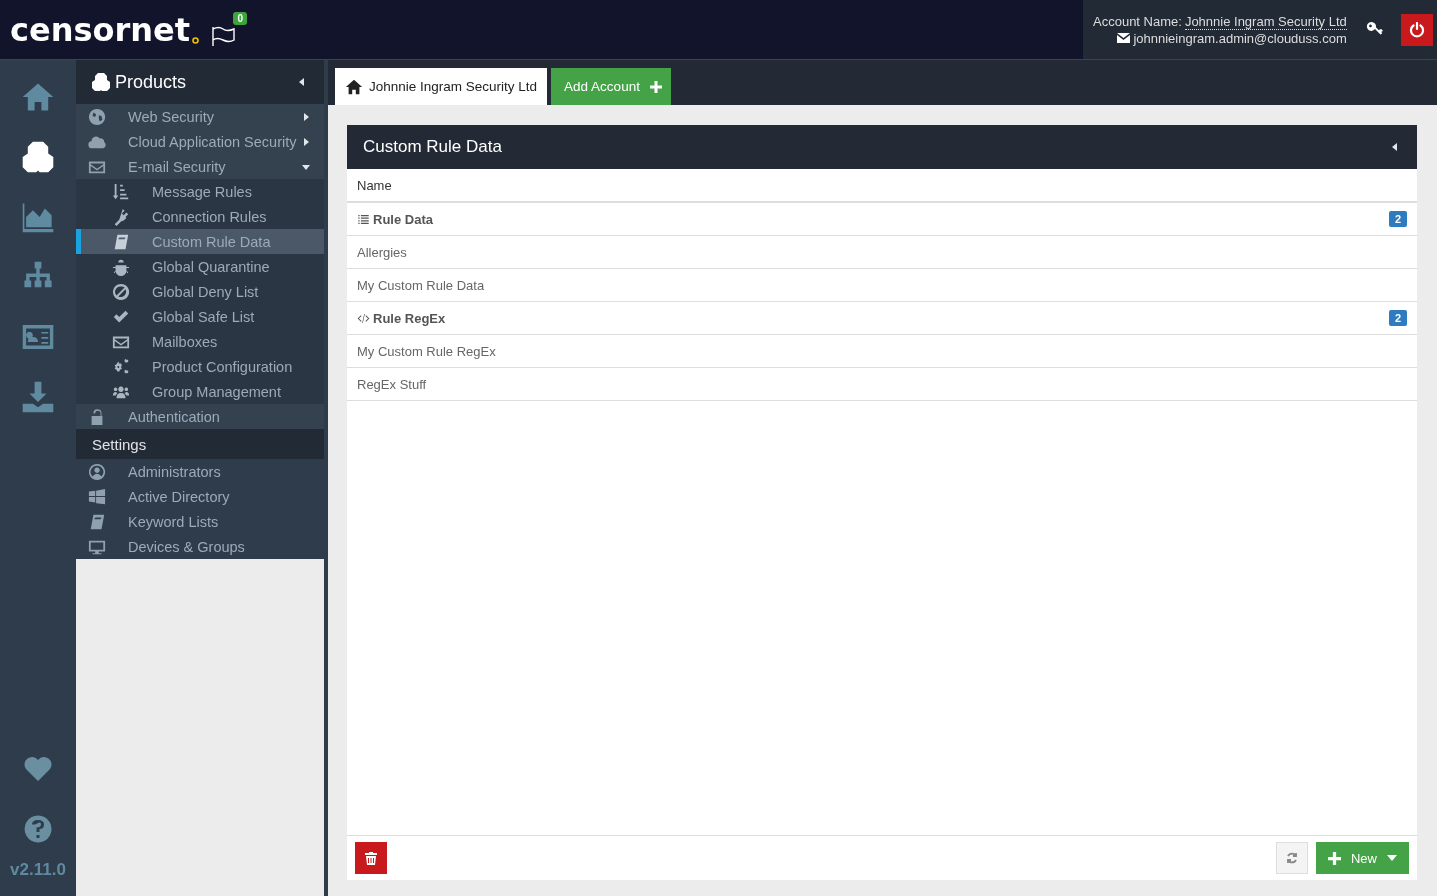 This screenshot has width=1437, height=896. I want to click on table-cell: Allergies, so click(382, 252).